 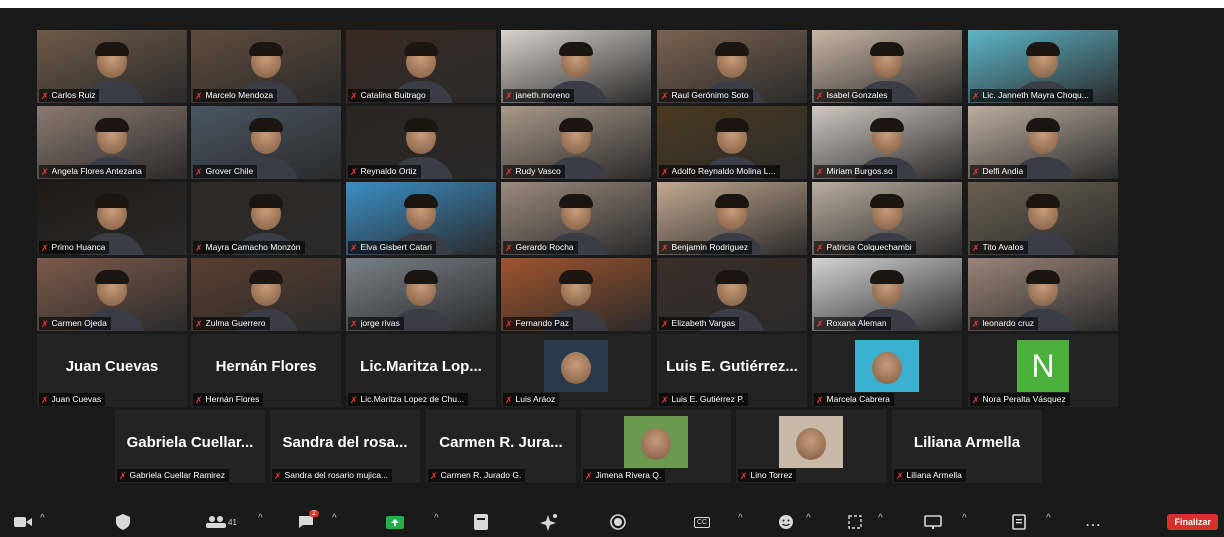 What do you see at coordinates (618, 522) in the screenshot?
I see `record-icon` at bounding box center [618, 522].